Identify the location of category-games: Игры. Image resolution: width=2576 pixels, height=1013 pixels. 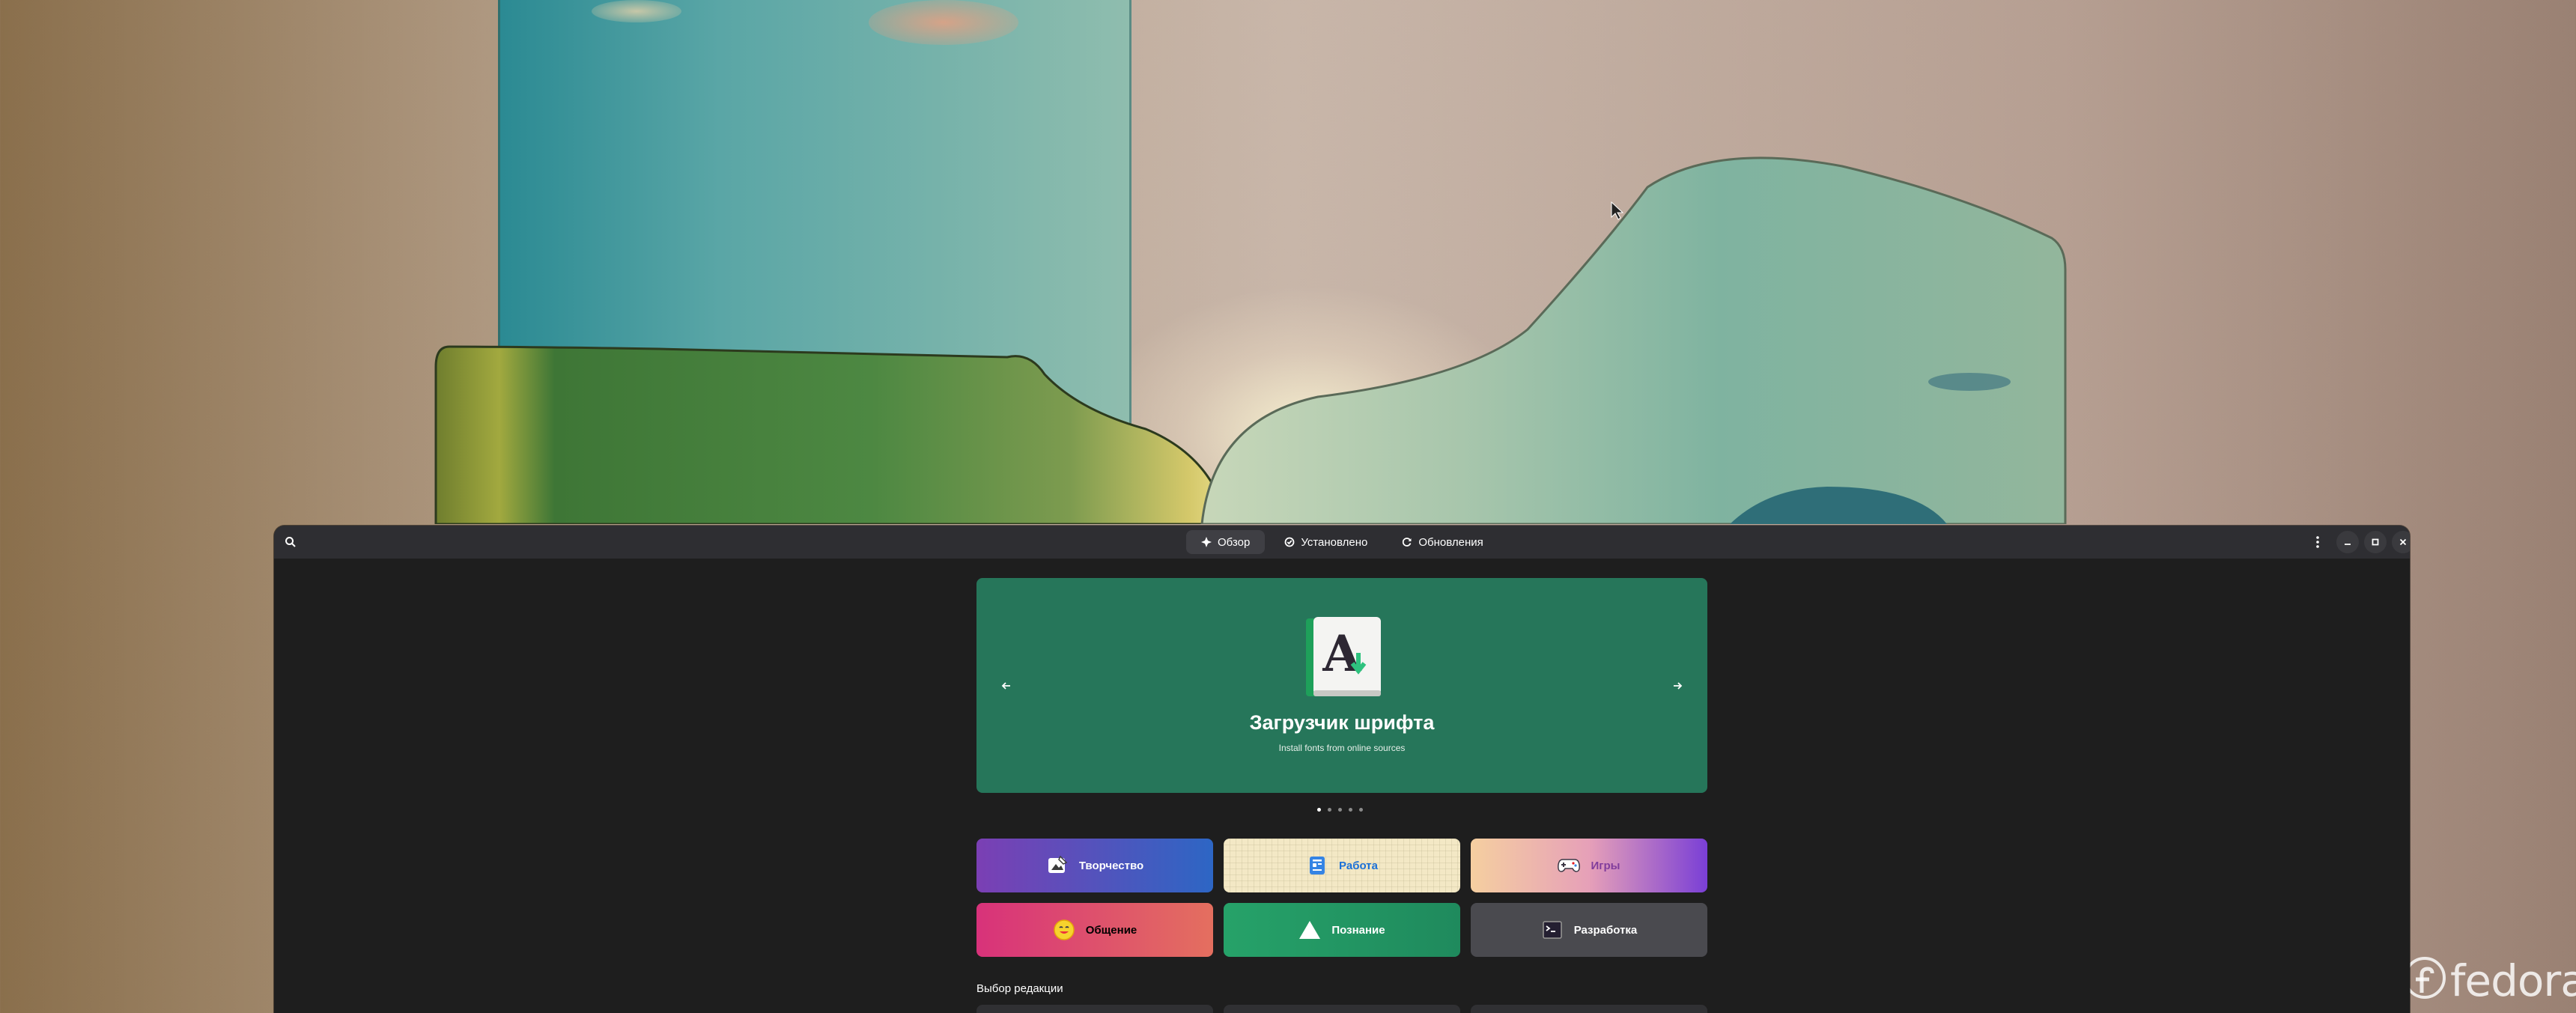
(1589, 866).